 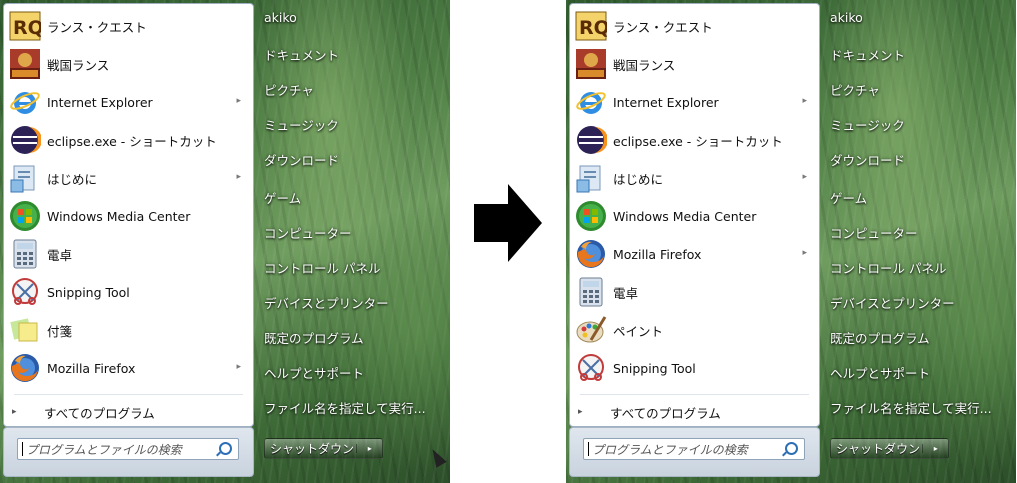 I want to click on program-label: Internet Explorer, so click(x=666, y=102).